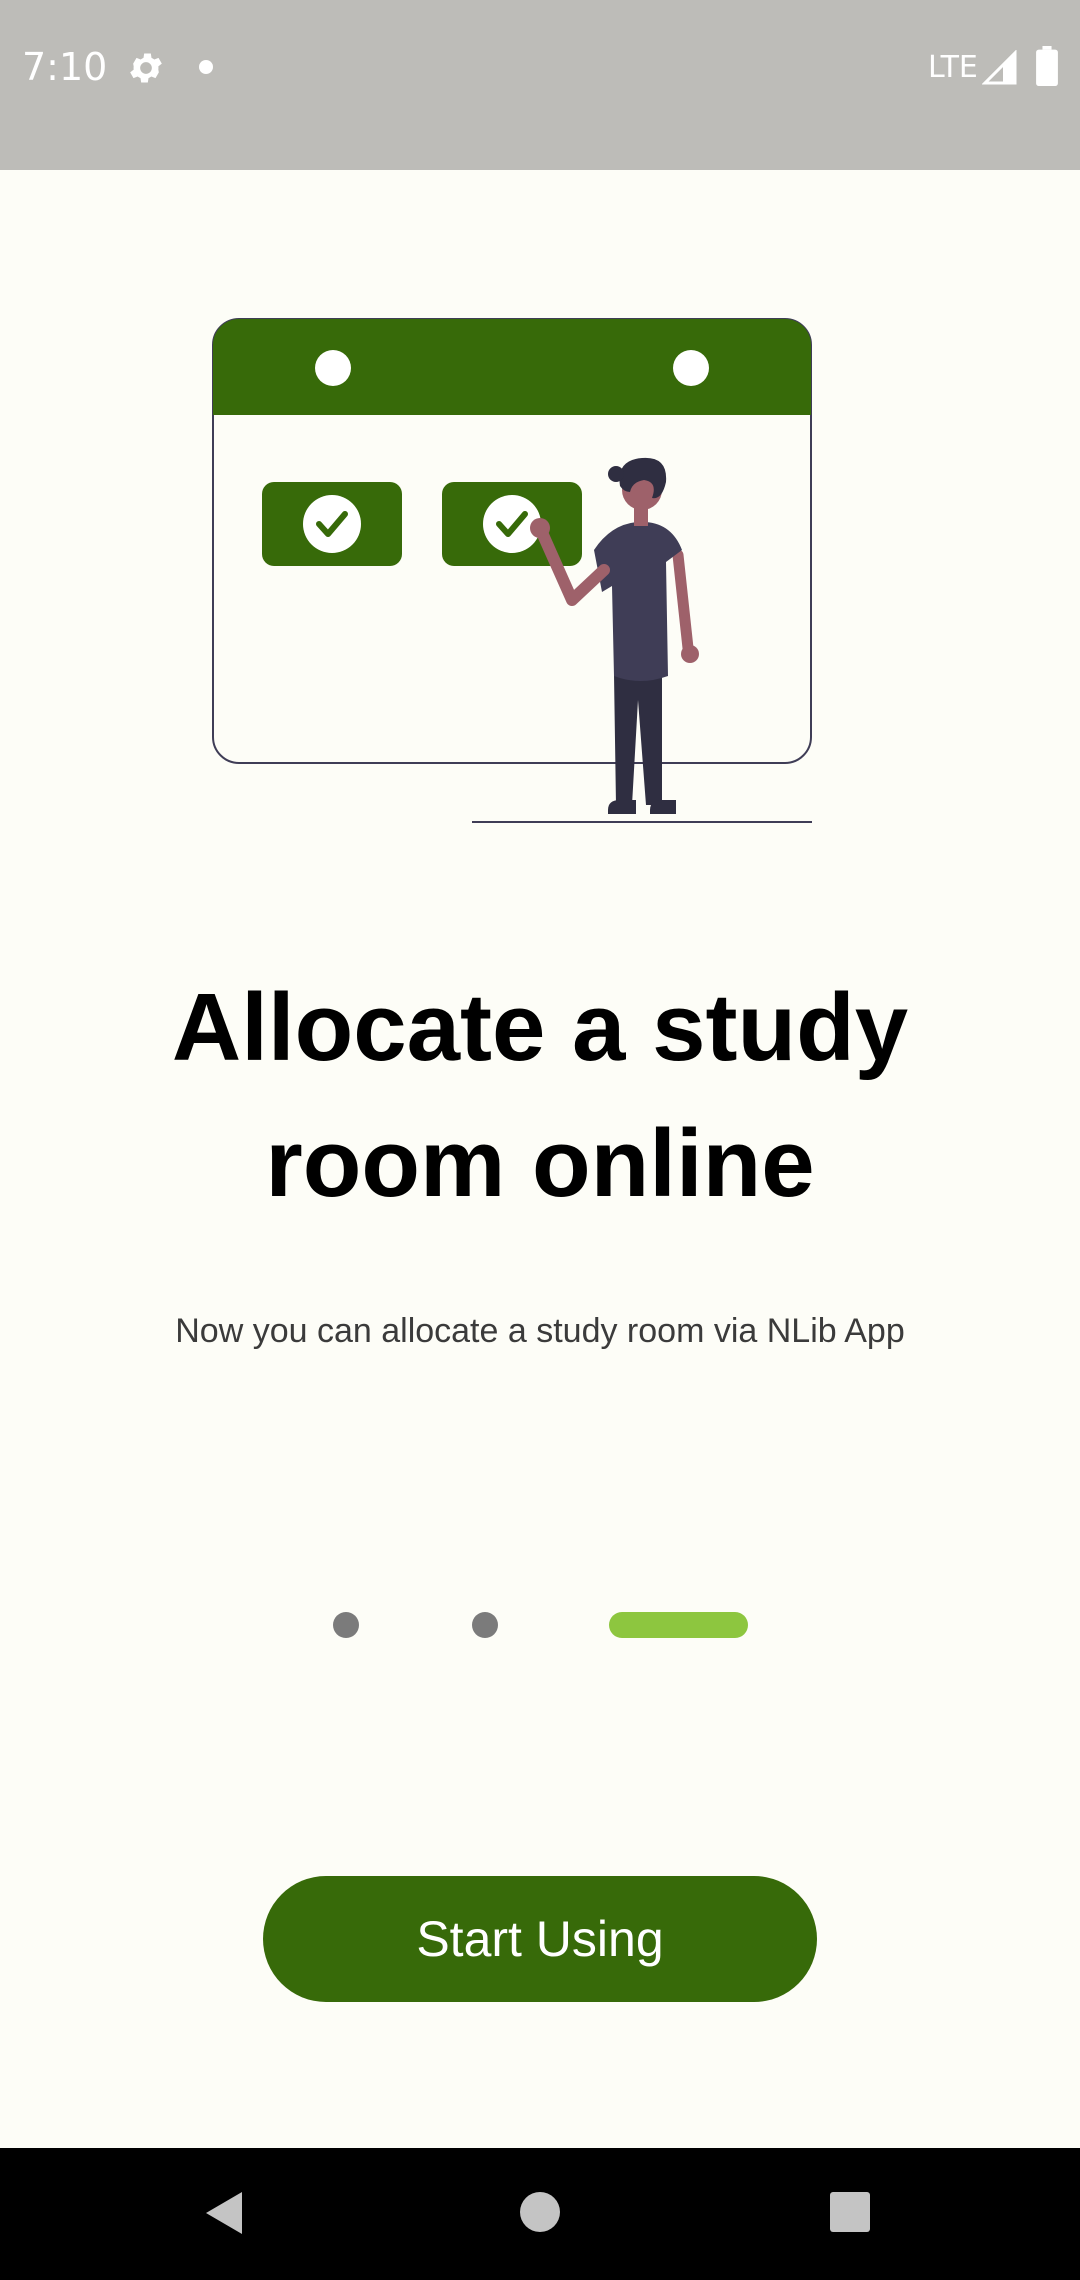  Describe the element at coordinates (953, 67) in the screenshot. I see `network-type-label: LTE` at that location.